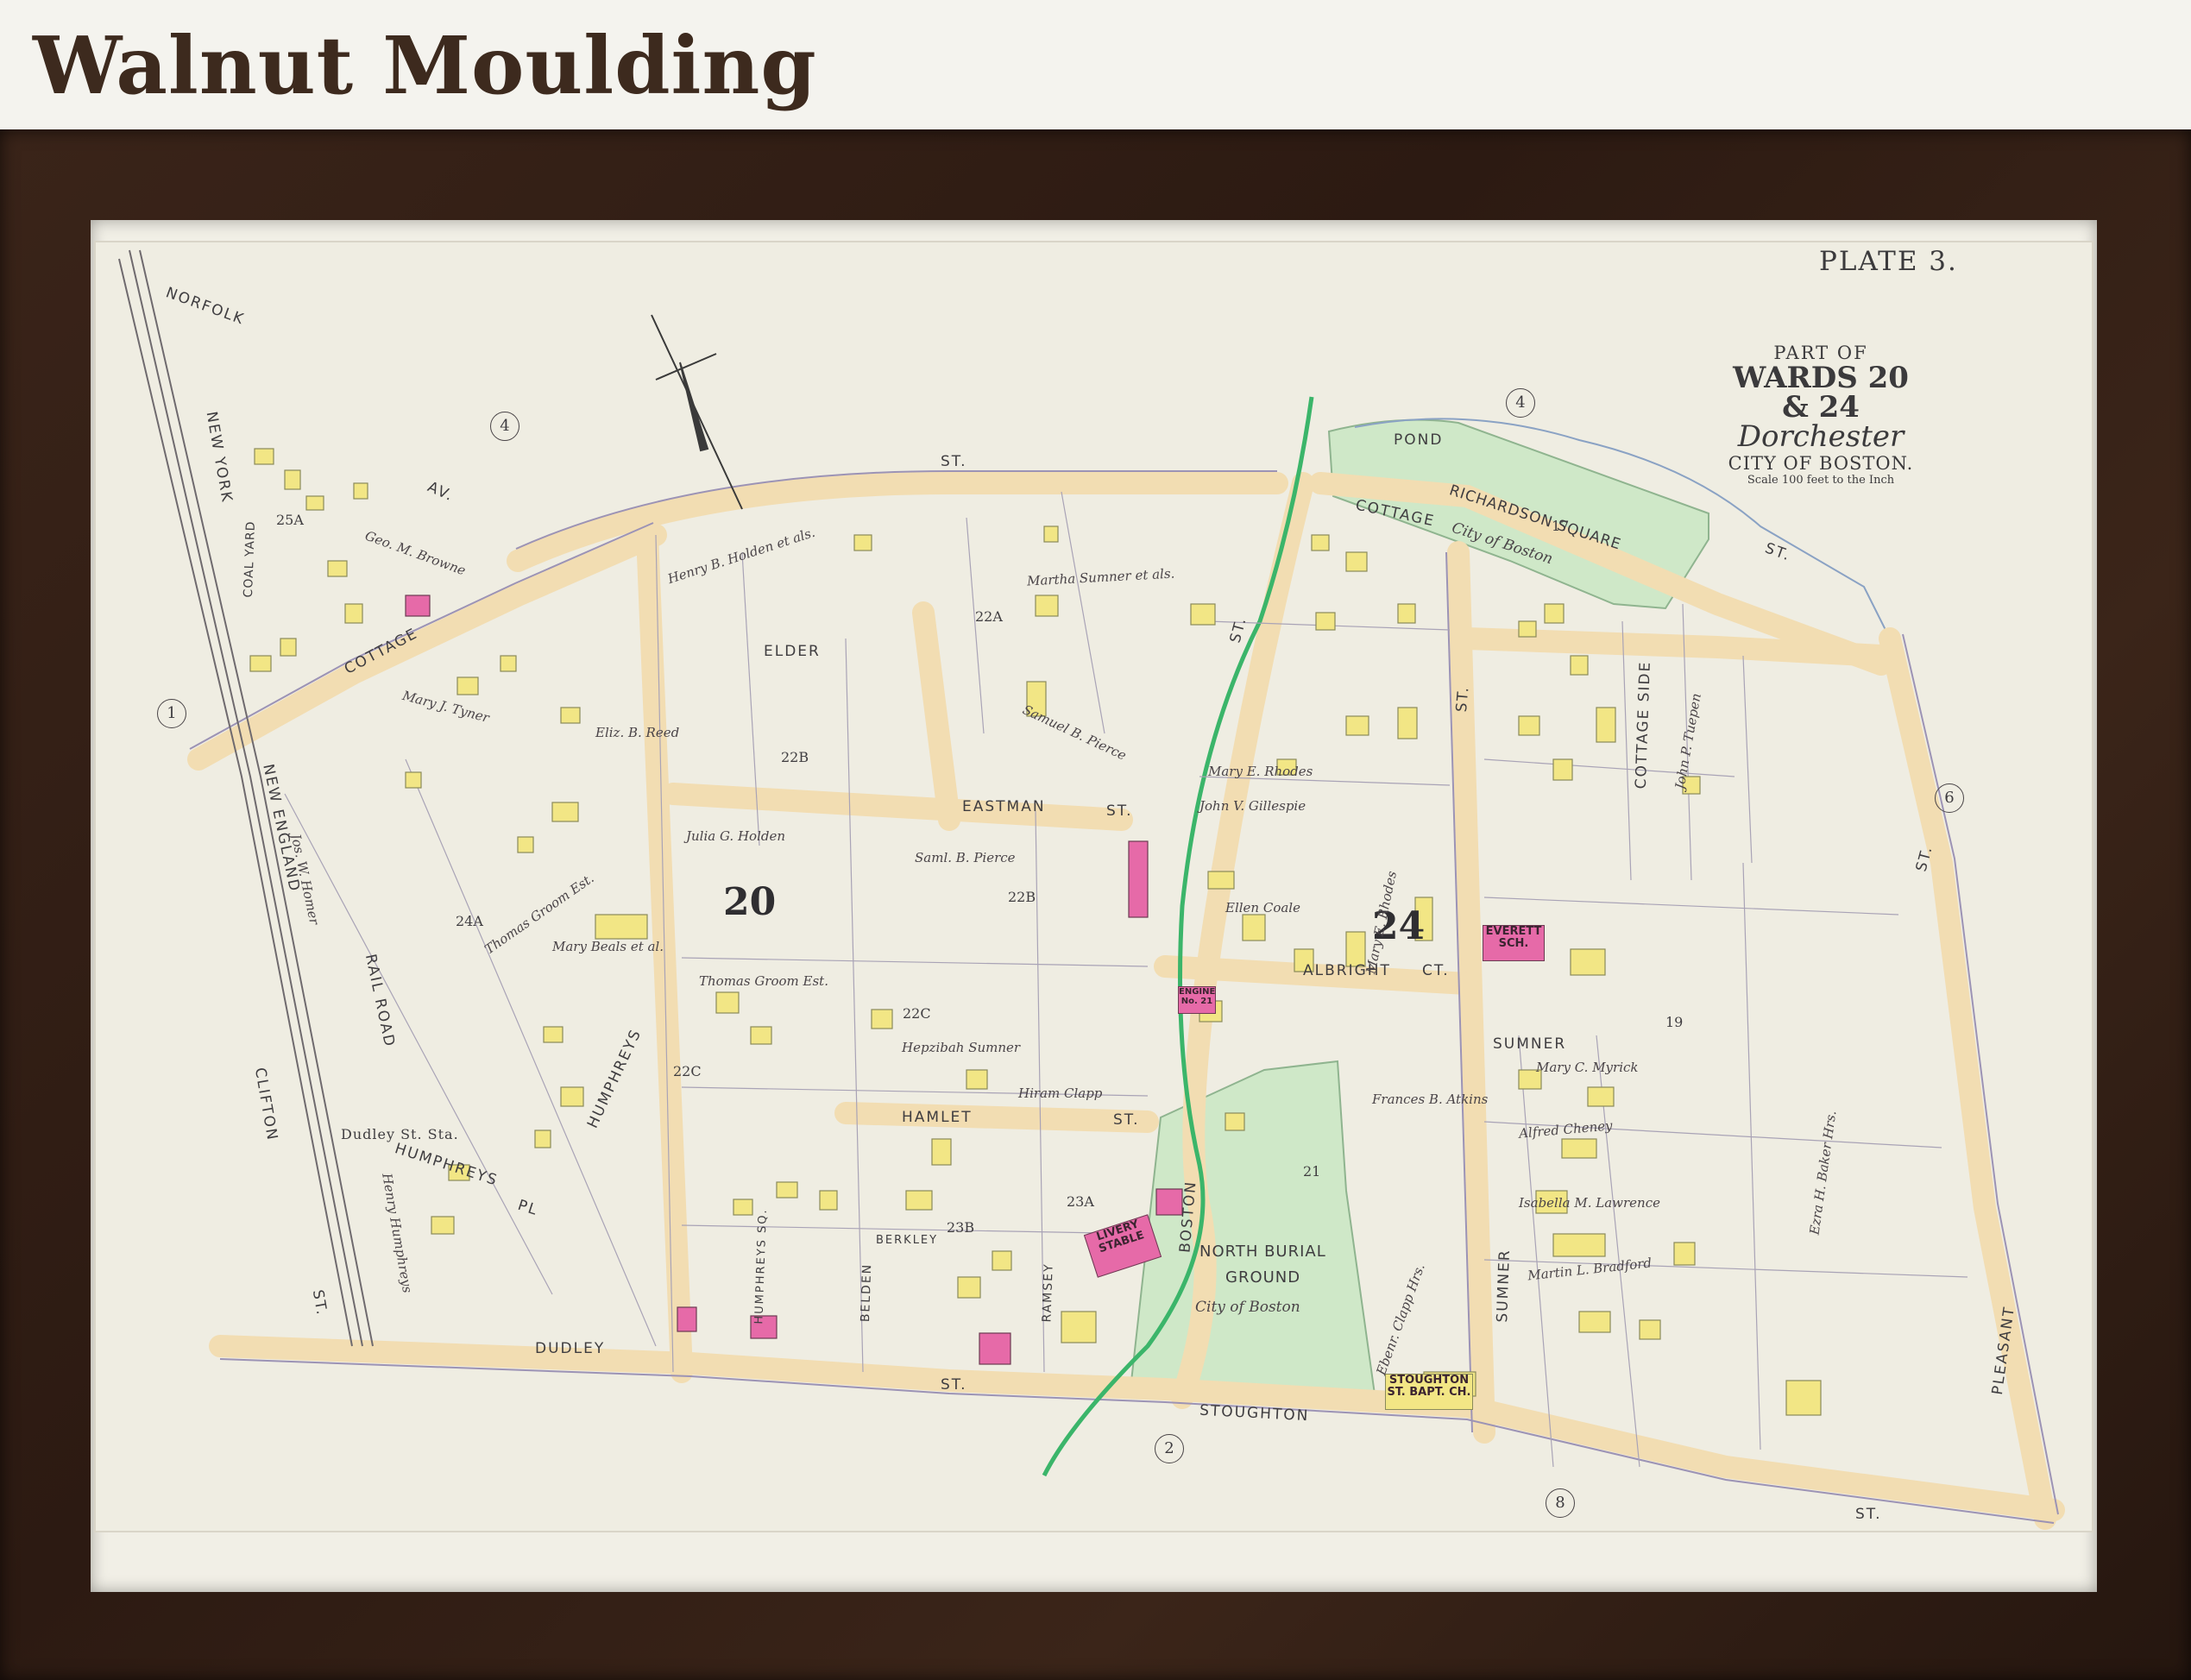  What do you see at coordinates (1004, 806) in the screenshot?
I see `street-eastman: EASTMAN` at bounding box center [1004, 806].